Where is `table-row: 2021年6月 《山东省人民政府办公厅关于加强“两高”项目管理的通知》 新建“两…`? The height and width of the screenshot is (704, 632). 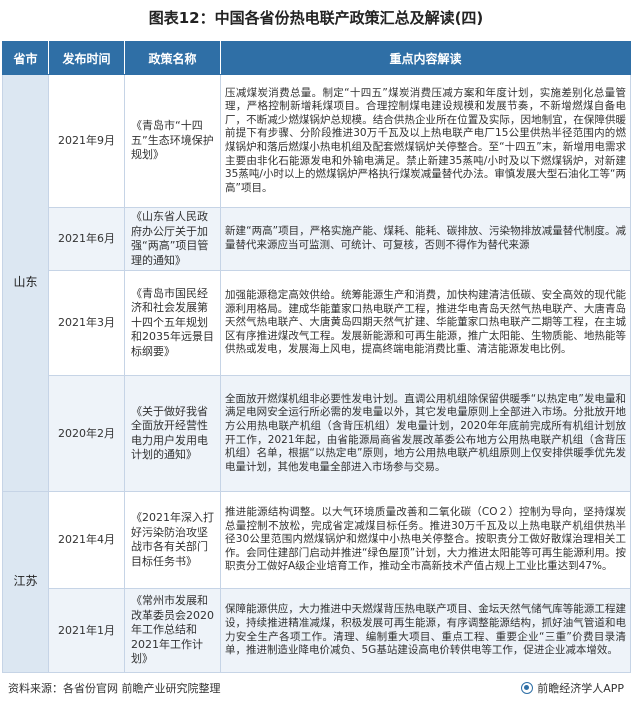 table-row: 2021年6月 《山东省人民政府办公厅关于加强“两高”项目管理的通知》 新建“两… is located at coordinates (317, 239).